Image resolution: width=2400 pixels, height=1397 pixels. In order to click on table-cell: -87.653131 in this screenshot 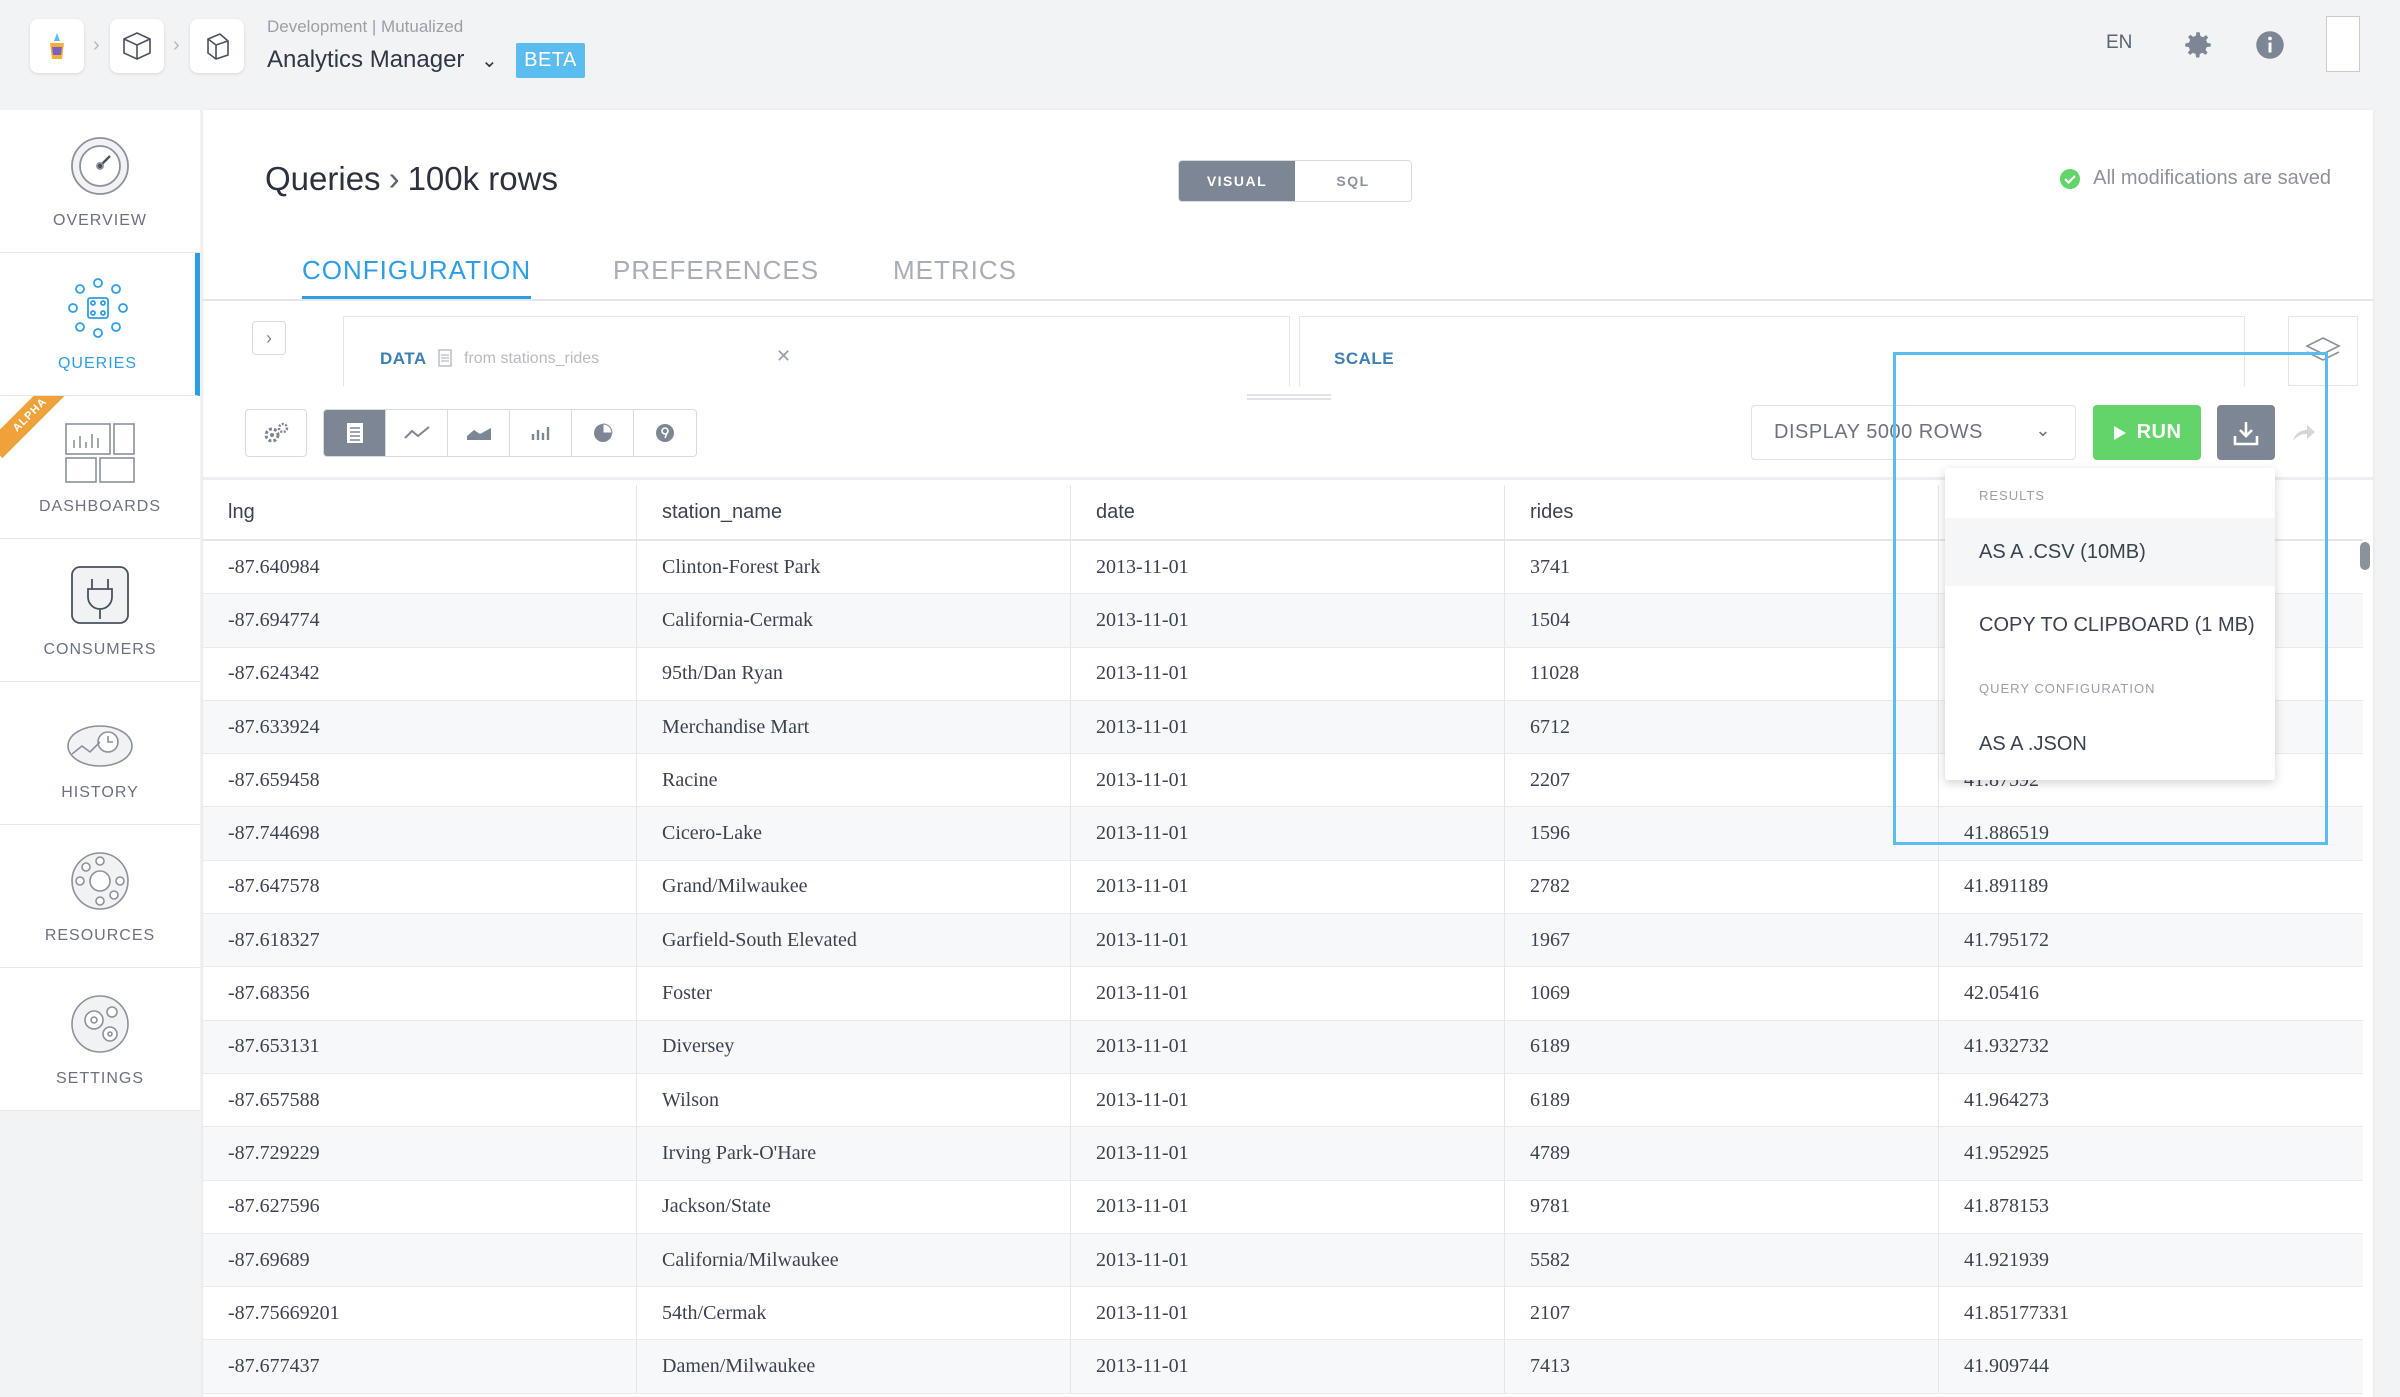, I will do `click(420, 1046)`.